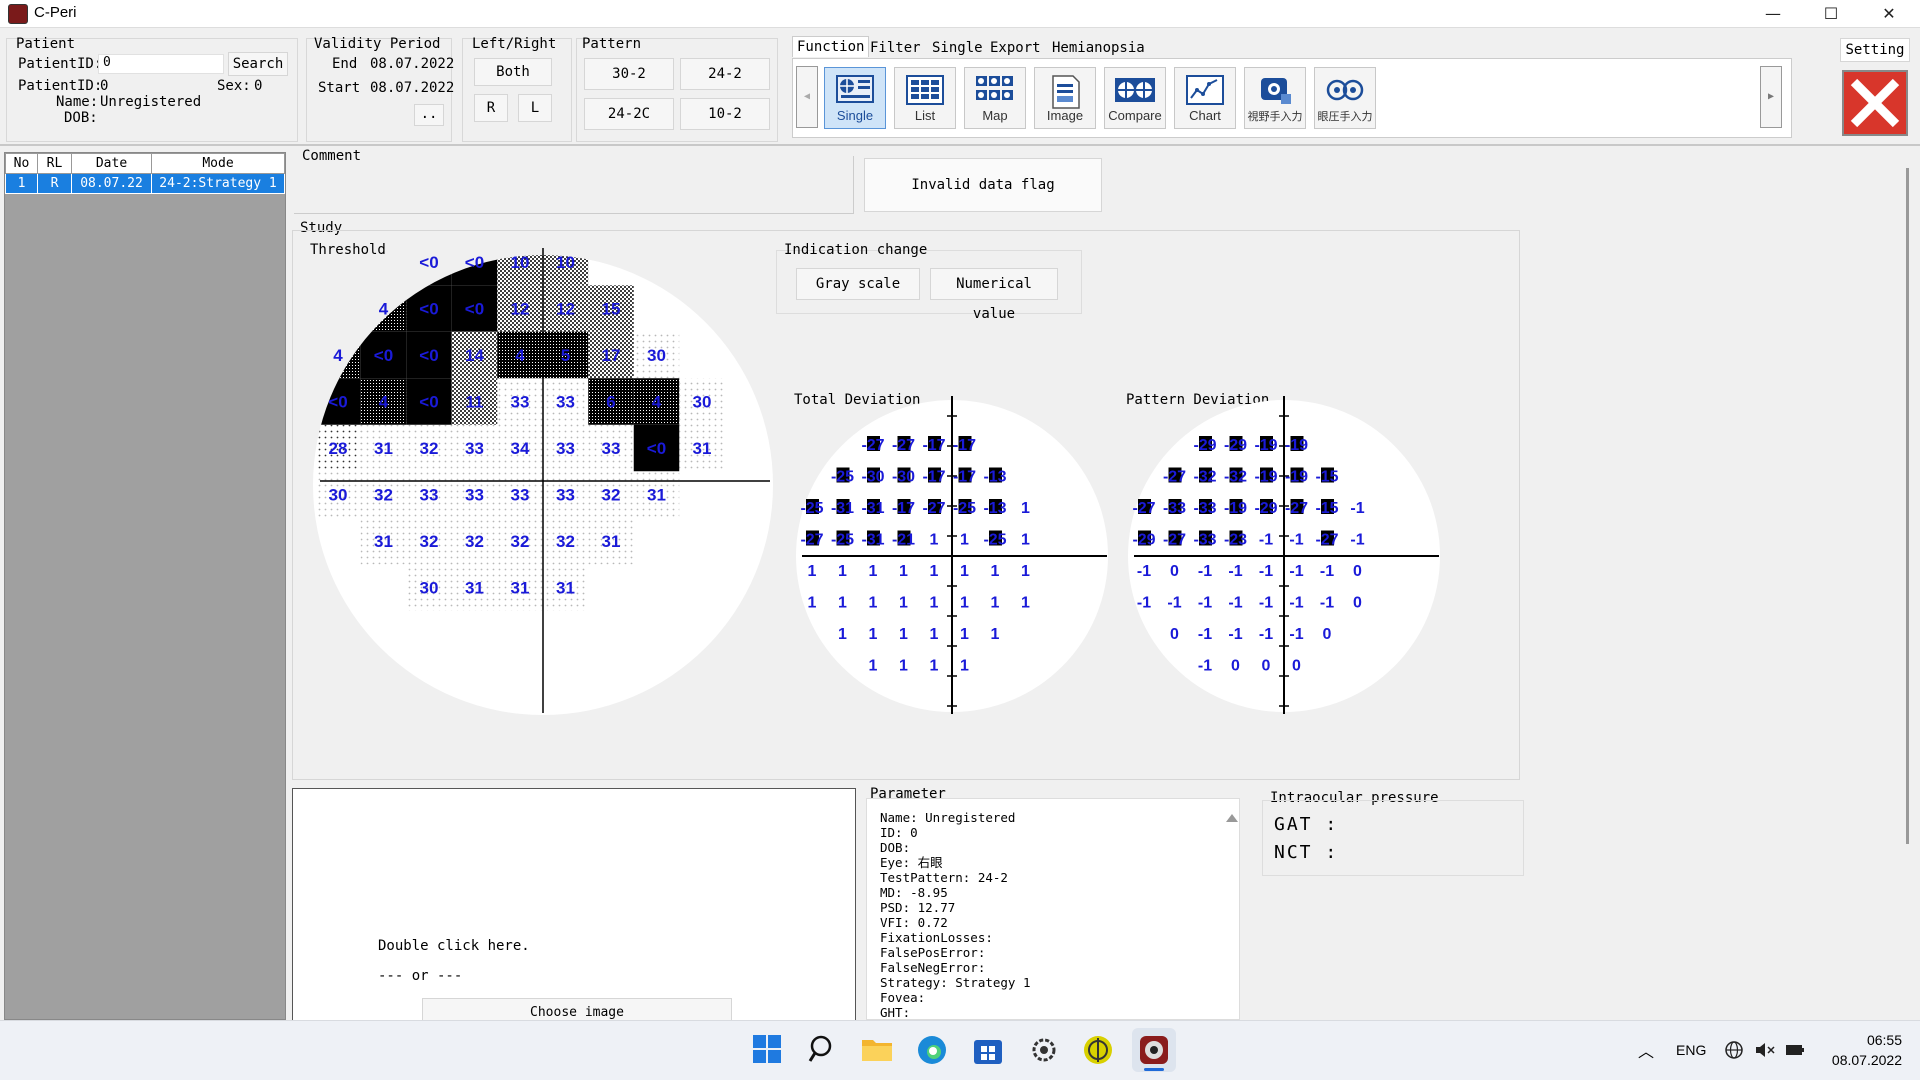 The image size is (1920, 1080). Describe the element at coordinates (611, 355) in the screenshot. I see `threshold-value: 17` at that location.